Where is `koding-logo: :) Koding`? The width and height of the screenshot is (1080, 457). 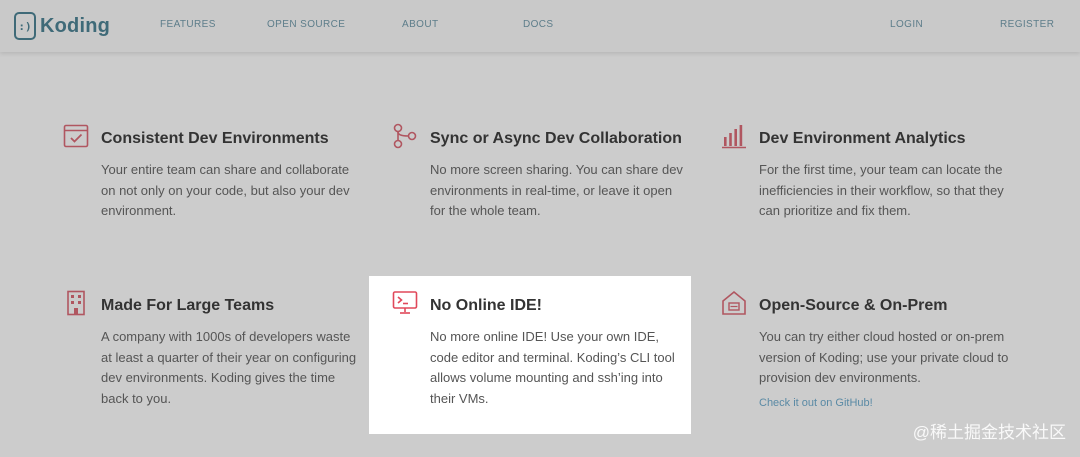 koding-logo: :) Koding is located at coordinates (62, 26).